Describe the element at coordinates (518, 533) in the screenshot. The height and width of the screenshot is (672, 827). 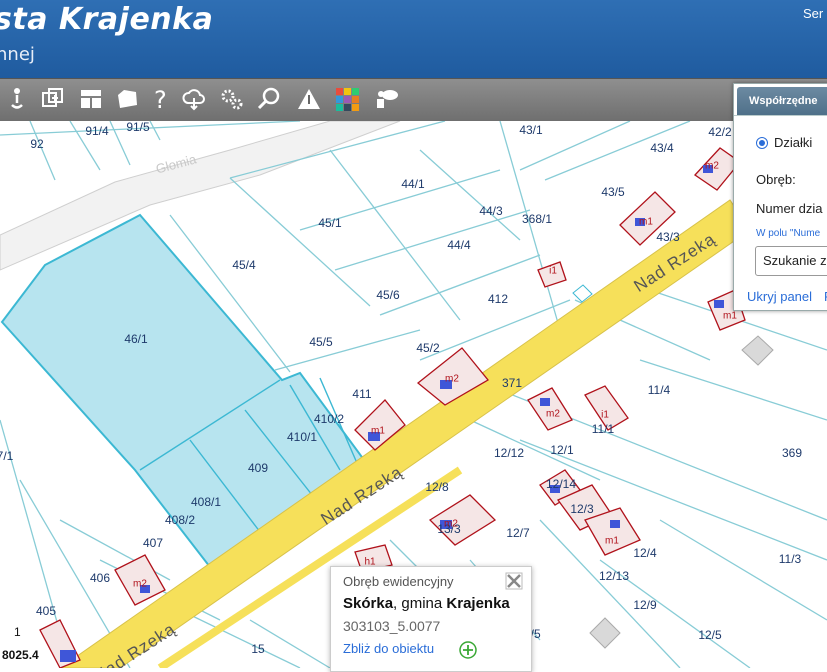
I see `parcel-label: 12/7` at that location.